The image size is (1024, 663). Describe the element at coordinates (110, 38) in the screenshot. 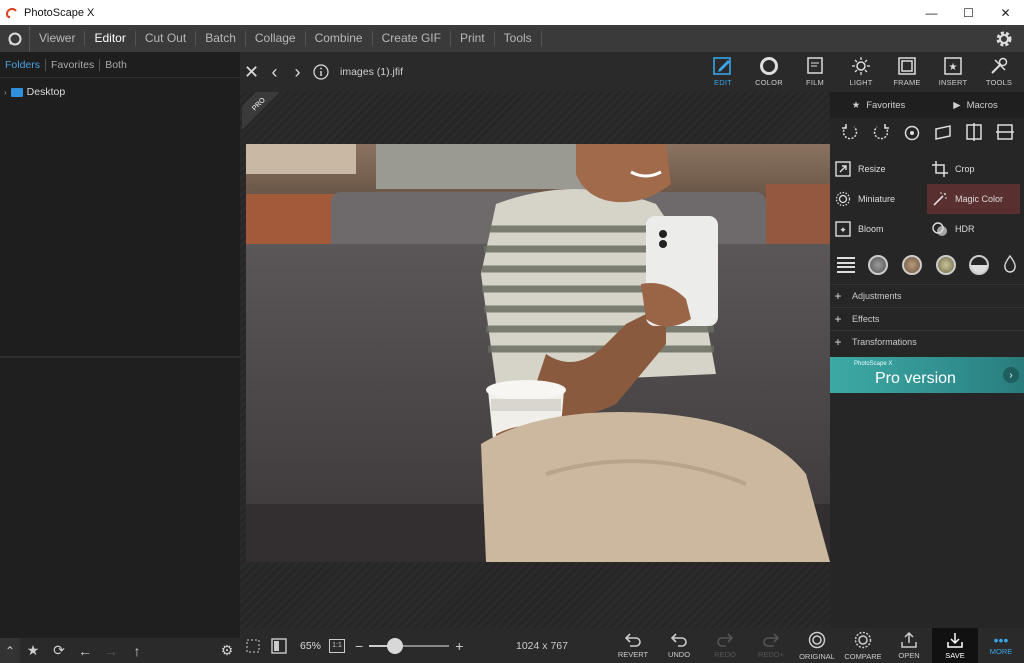

I see `menu-editor: Editor` at that location.